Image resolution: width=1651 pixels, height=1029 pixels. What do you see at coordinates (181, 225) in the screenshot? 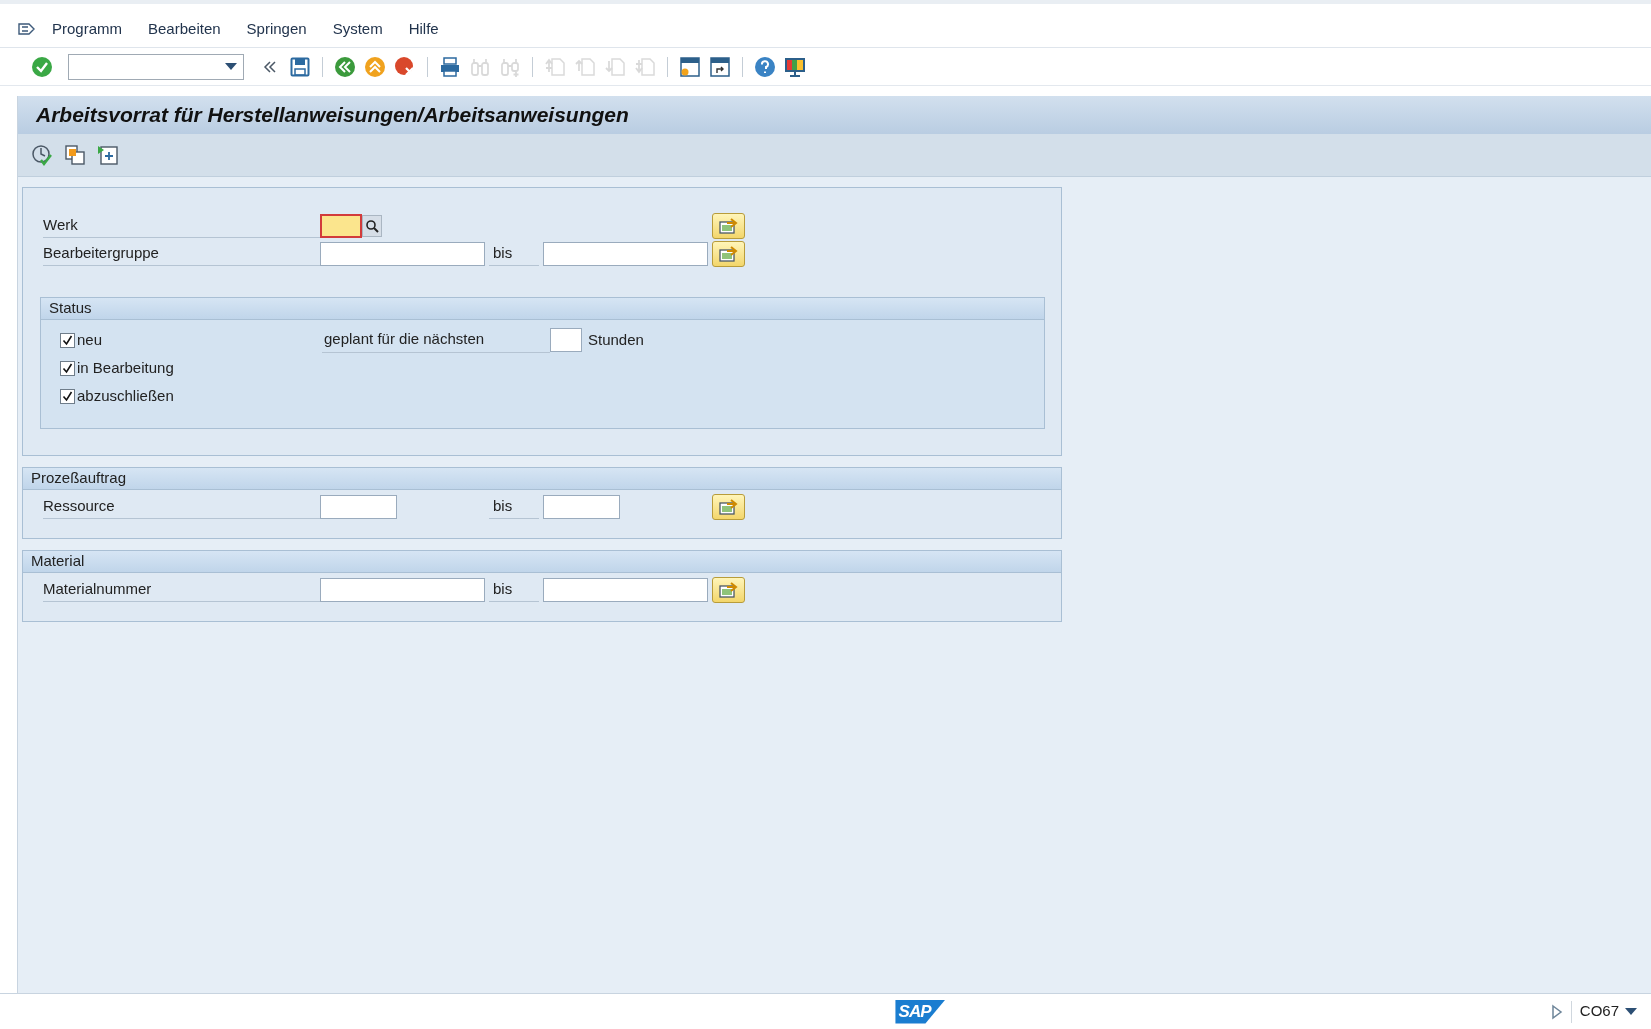
I see `field-label: Werk` at bounding box center [181, 225].